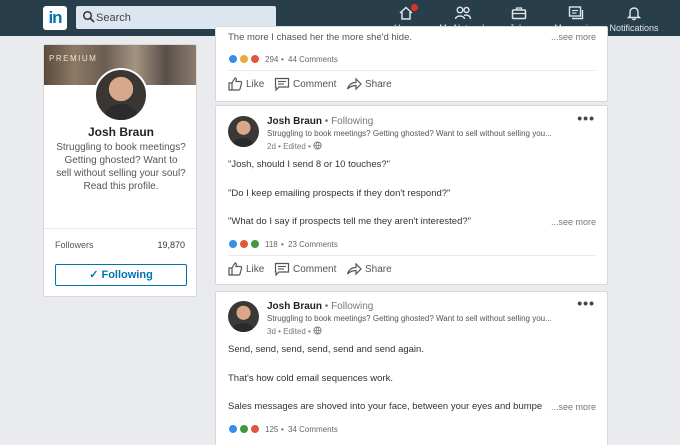  Describe the element at coordinates (309, 164) in the screenshot. I see `post-text-line: "Josh, should I send 8 or 10 touches?"` at that location.